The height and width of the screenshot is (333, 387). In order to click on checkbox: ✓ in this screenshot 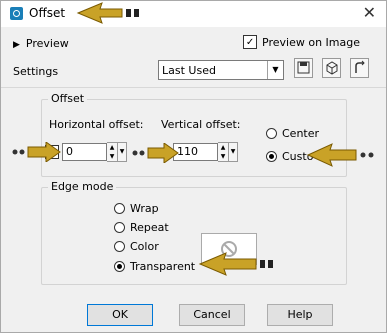, I will do `click(250, 42)`.